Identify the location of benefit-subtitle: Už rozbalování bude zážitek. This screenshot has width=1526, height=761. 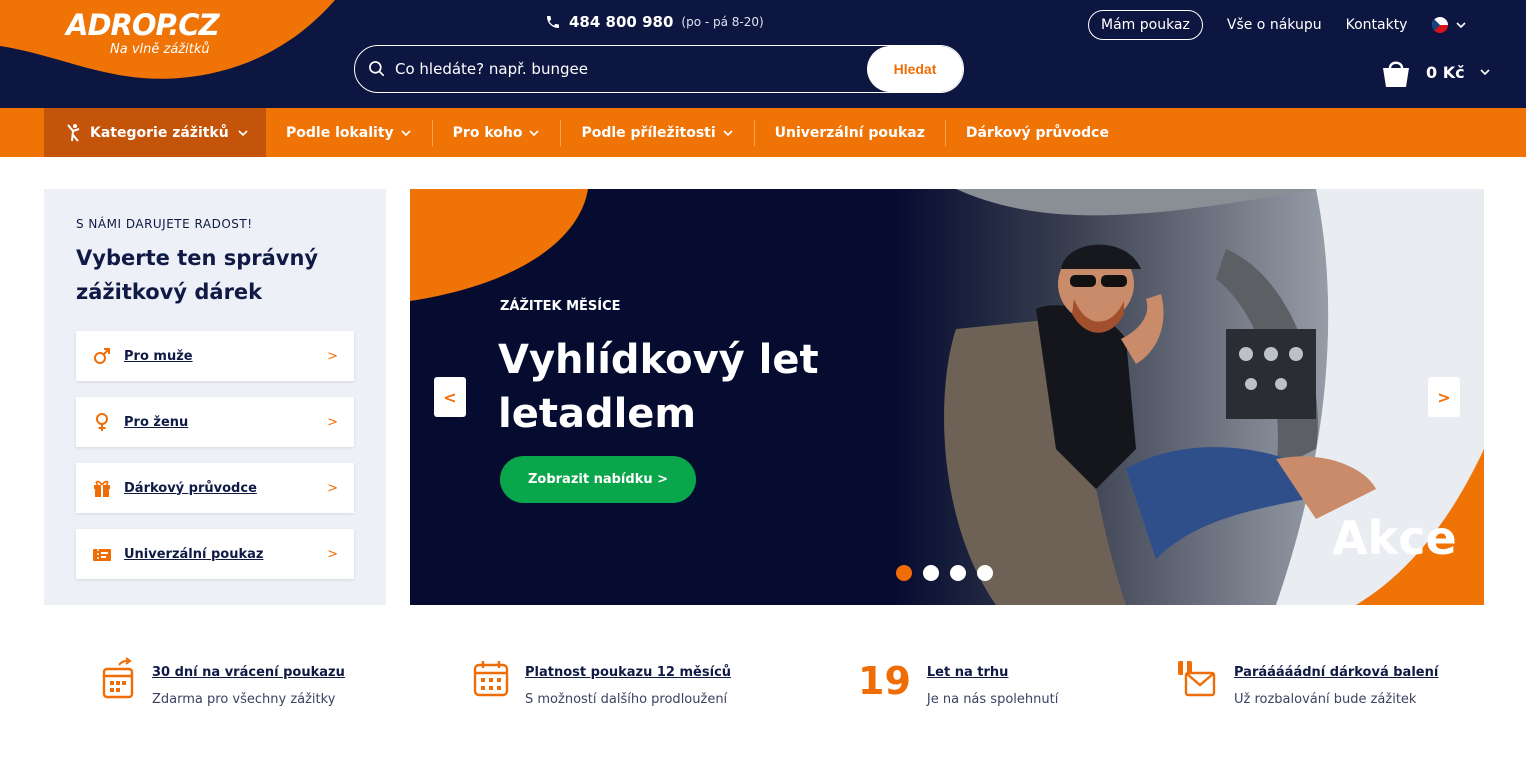
(1325, 699).